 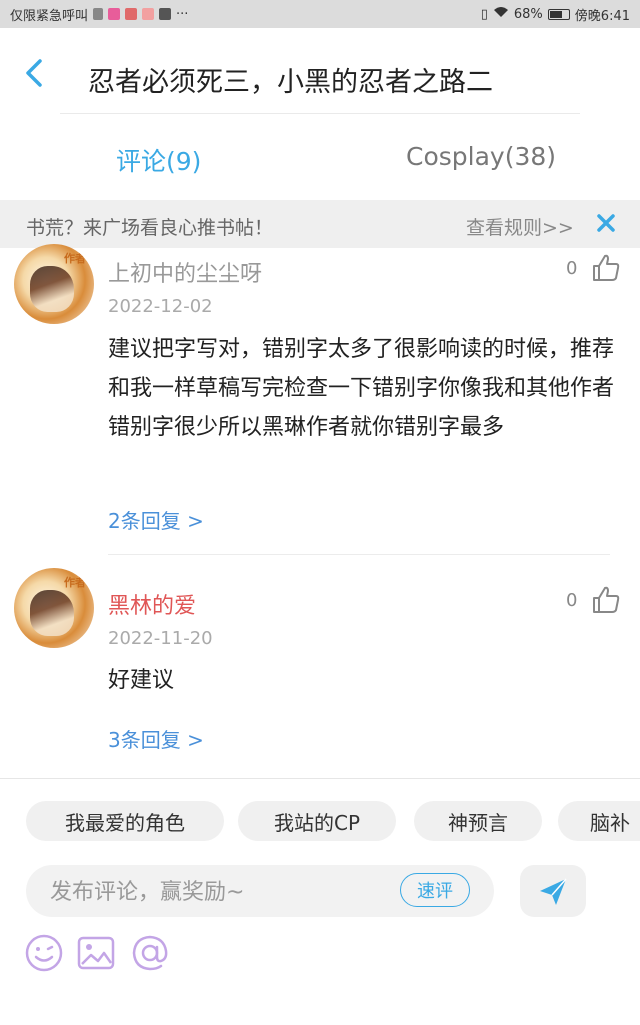 I want to click on comment-username: 上初中的尘尘呀, so click(x=185, y=272).